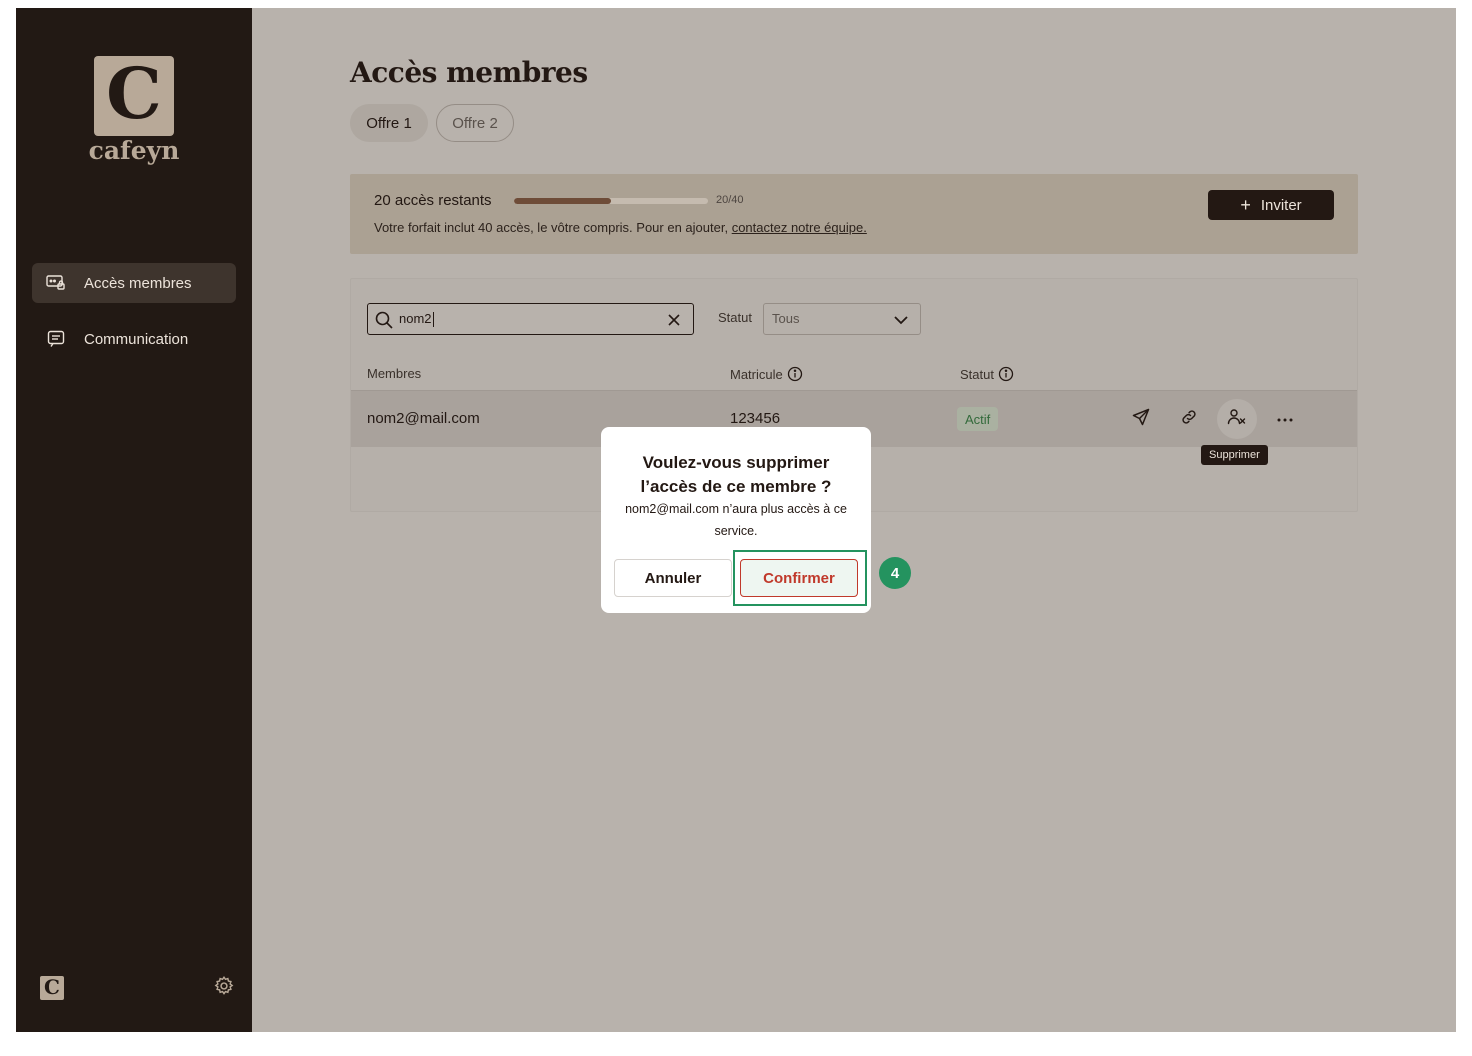  I want to click on sidebar-item-member-access: Accès membres, so click(134, 283).